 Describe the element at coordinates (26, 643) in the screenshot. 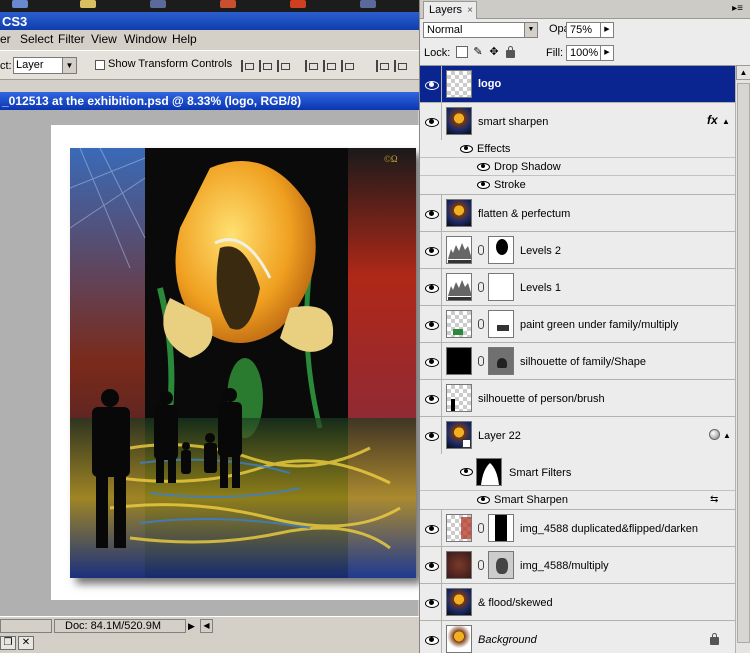

I see `close-window-icon: ✕` at that location.